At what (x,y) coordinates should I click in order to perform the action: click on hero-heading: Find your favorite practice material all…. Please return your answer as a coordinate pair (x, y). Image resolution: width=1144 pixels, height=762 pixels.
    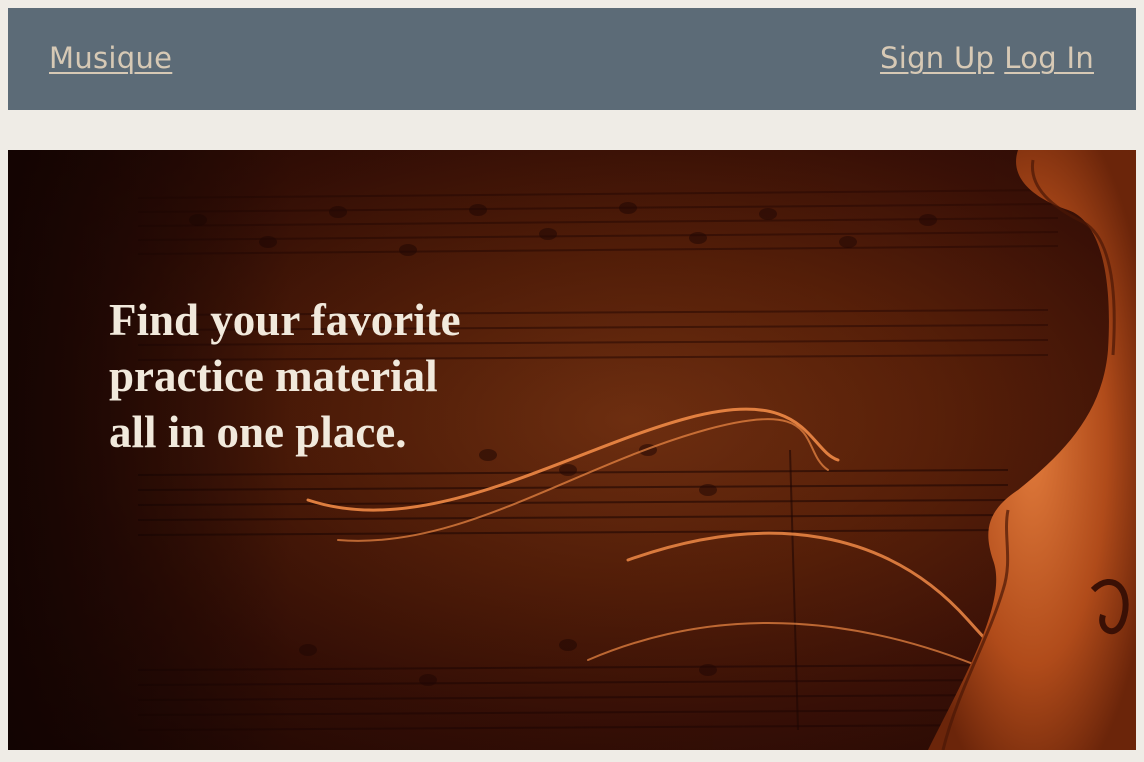
    Looking at the image, I should click on (319, 376).